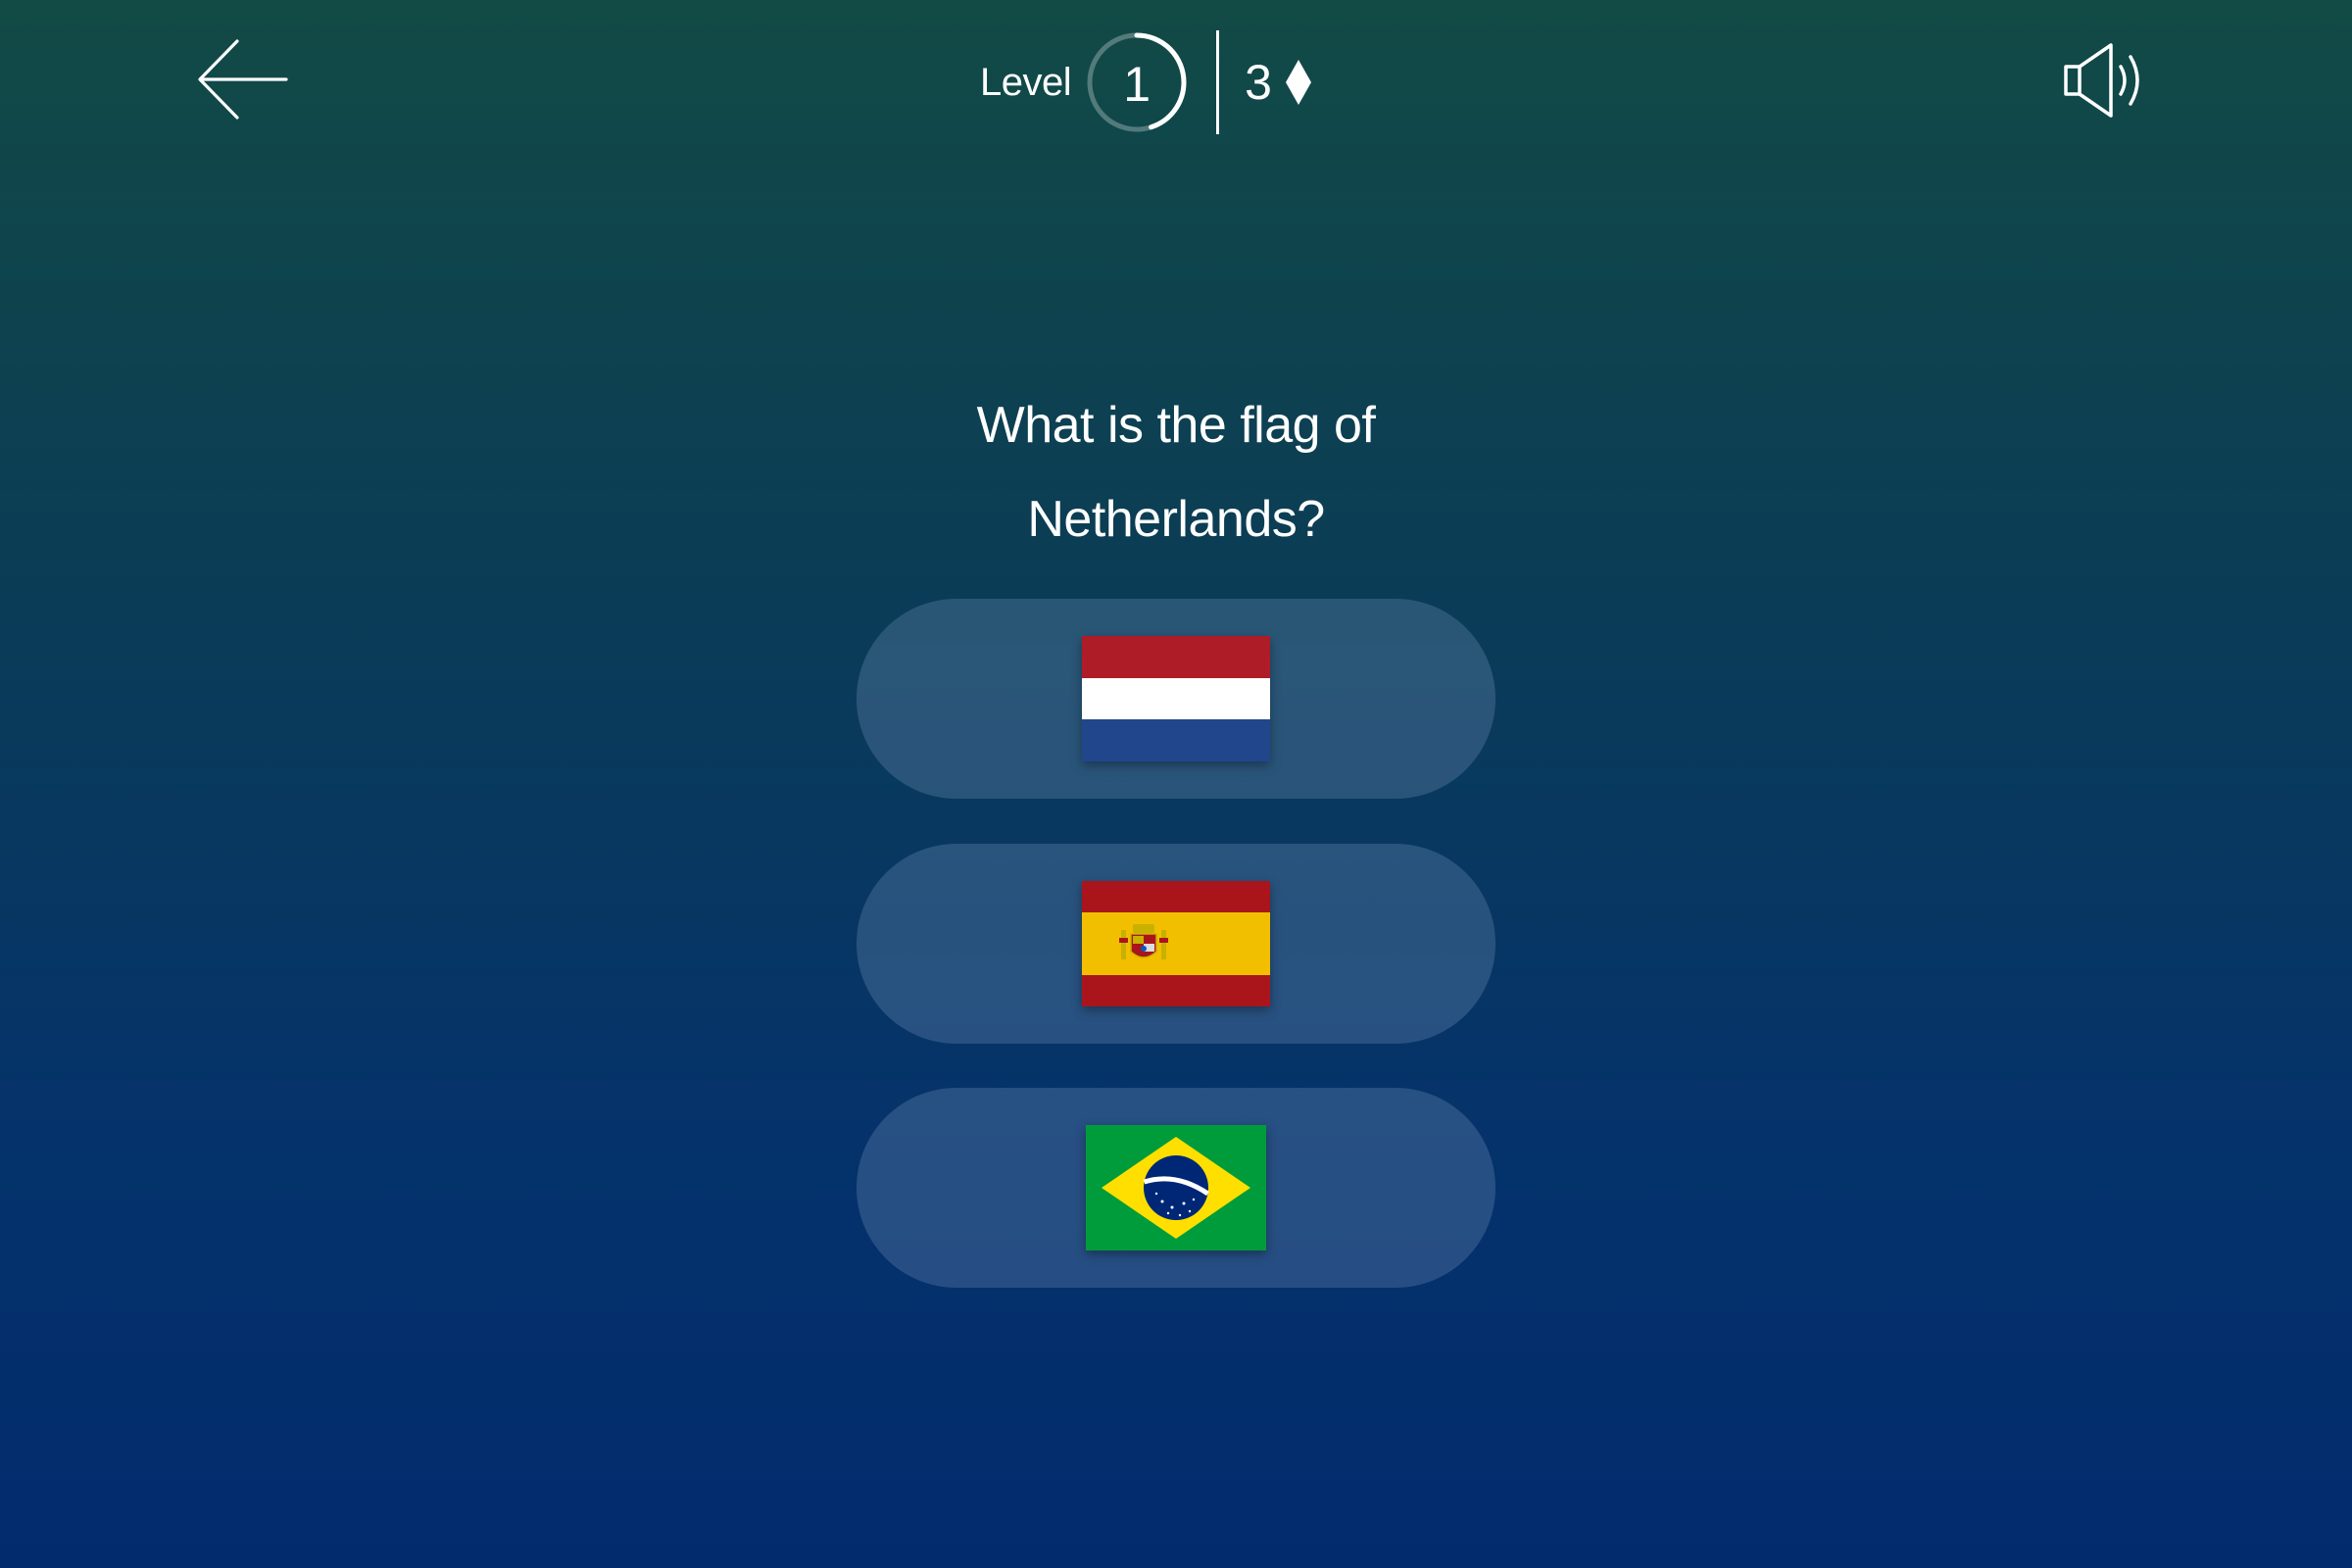  I want to click on answer-option-brazil, so click(1176, 1188).